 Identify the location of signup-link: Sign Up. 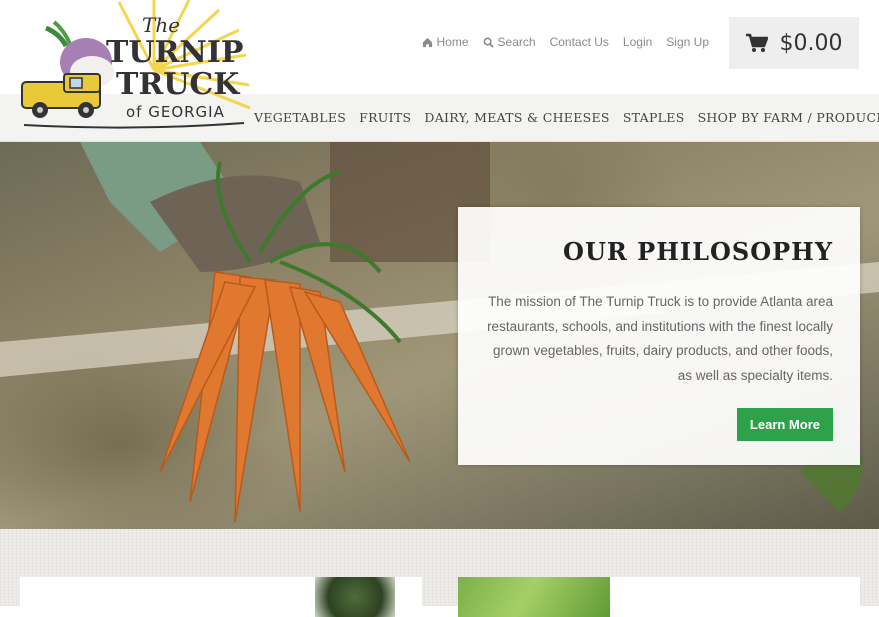
(687, 42).